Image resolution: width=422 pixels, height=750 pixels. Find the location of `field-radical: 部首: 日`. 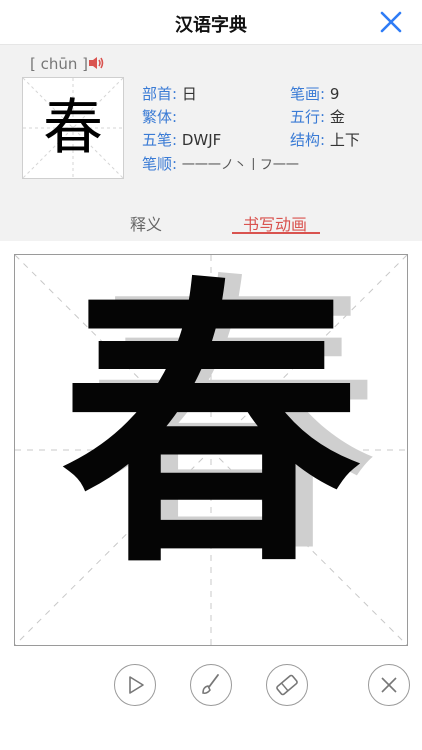

field-radical: 部首: 日 is located at coordinates (169, 93).